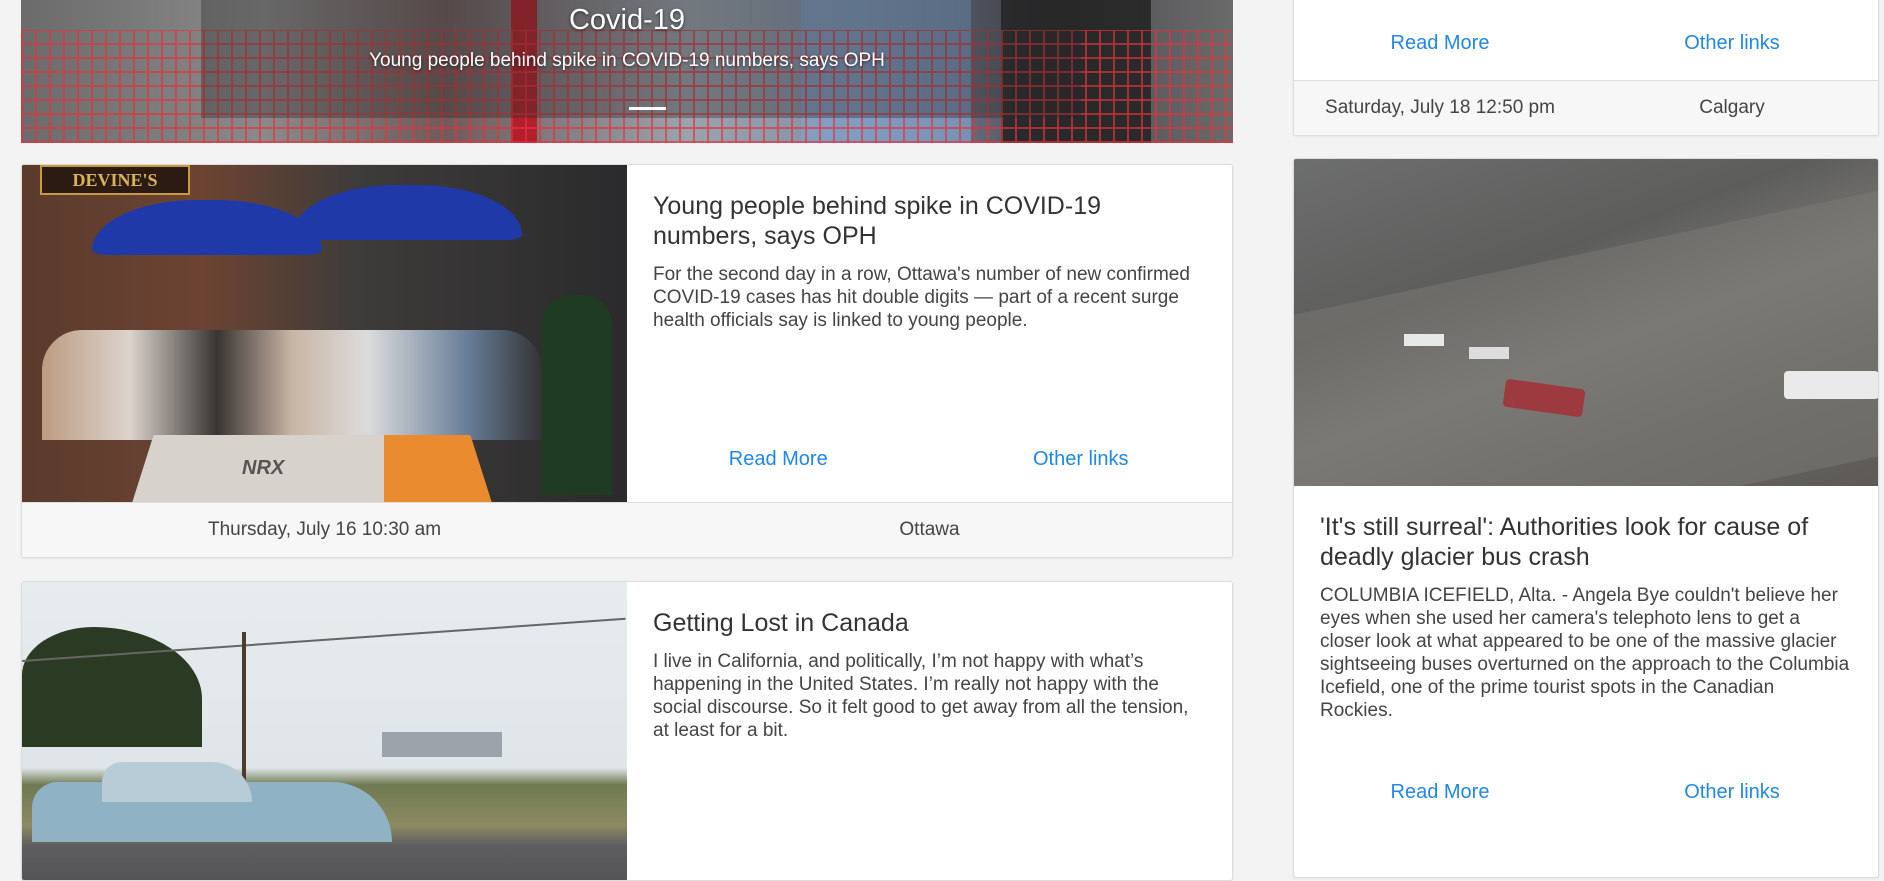  I want to click on article-location: Calgary, so click(1732, 107).